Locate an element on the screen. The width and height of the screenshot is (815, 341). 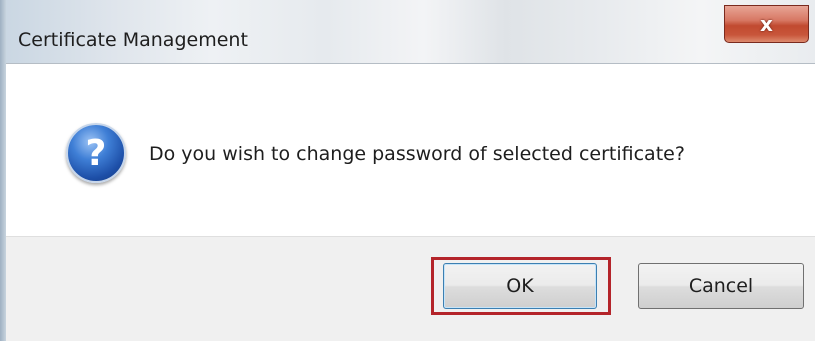
ok-button: OK is located at coordinates (520, 286).